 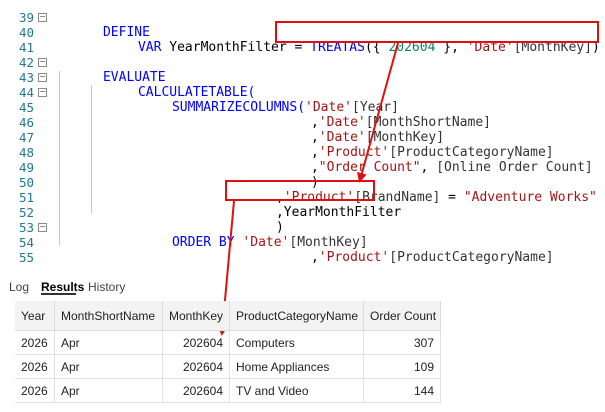 I want to click on online-order-count-measure: [Online Order Count], so click(x=514, y=167).